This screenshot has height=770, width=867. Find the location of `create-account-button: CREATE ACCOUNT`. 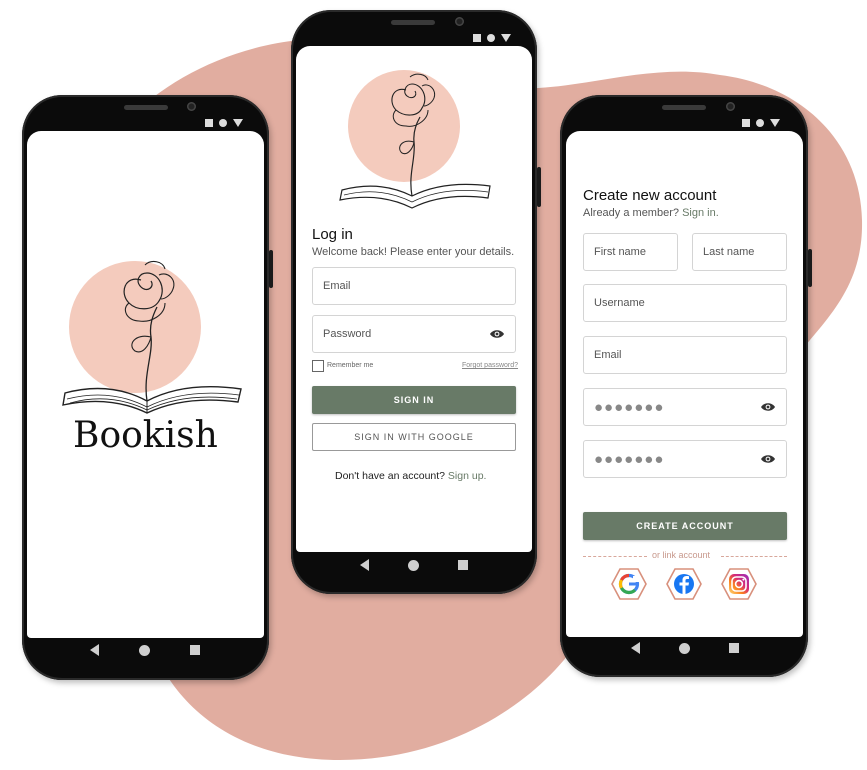

create-account-button: CREATE ACCOUNT is located at coordinates (685, 526).